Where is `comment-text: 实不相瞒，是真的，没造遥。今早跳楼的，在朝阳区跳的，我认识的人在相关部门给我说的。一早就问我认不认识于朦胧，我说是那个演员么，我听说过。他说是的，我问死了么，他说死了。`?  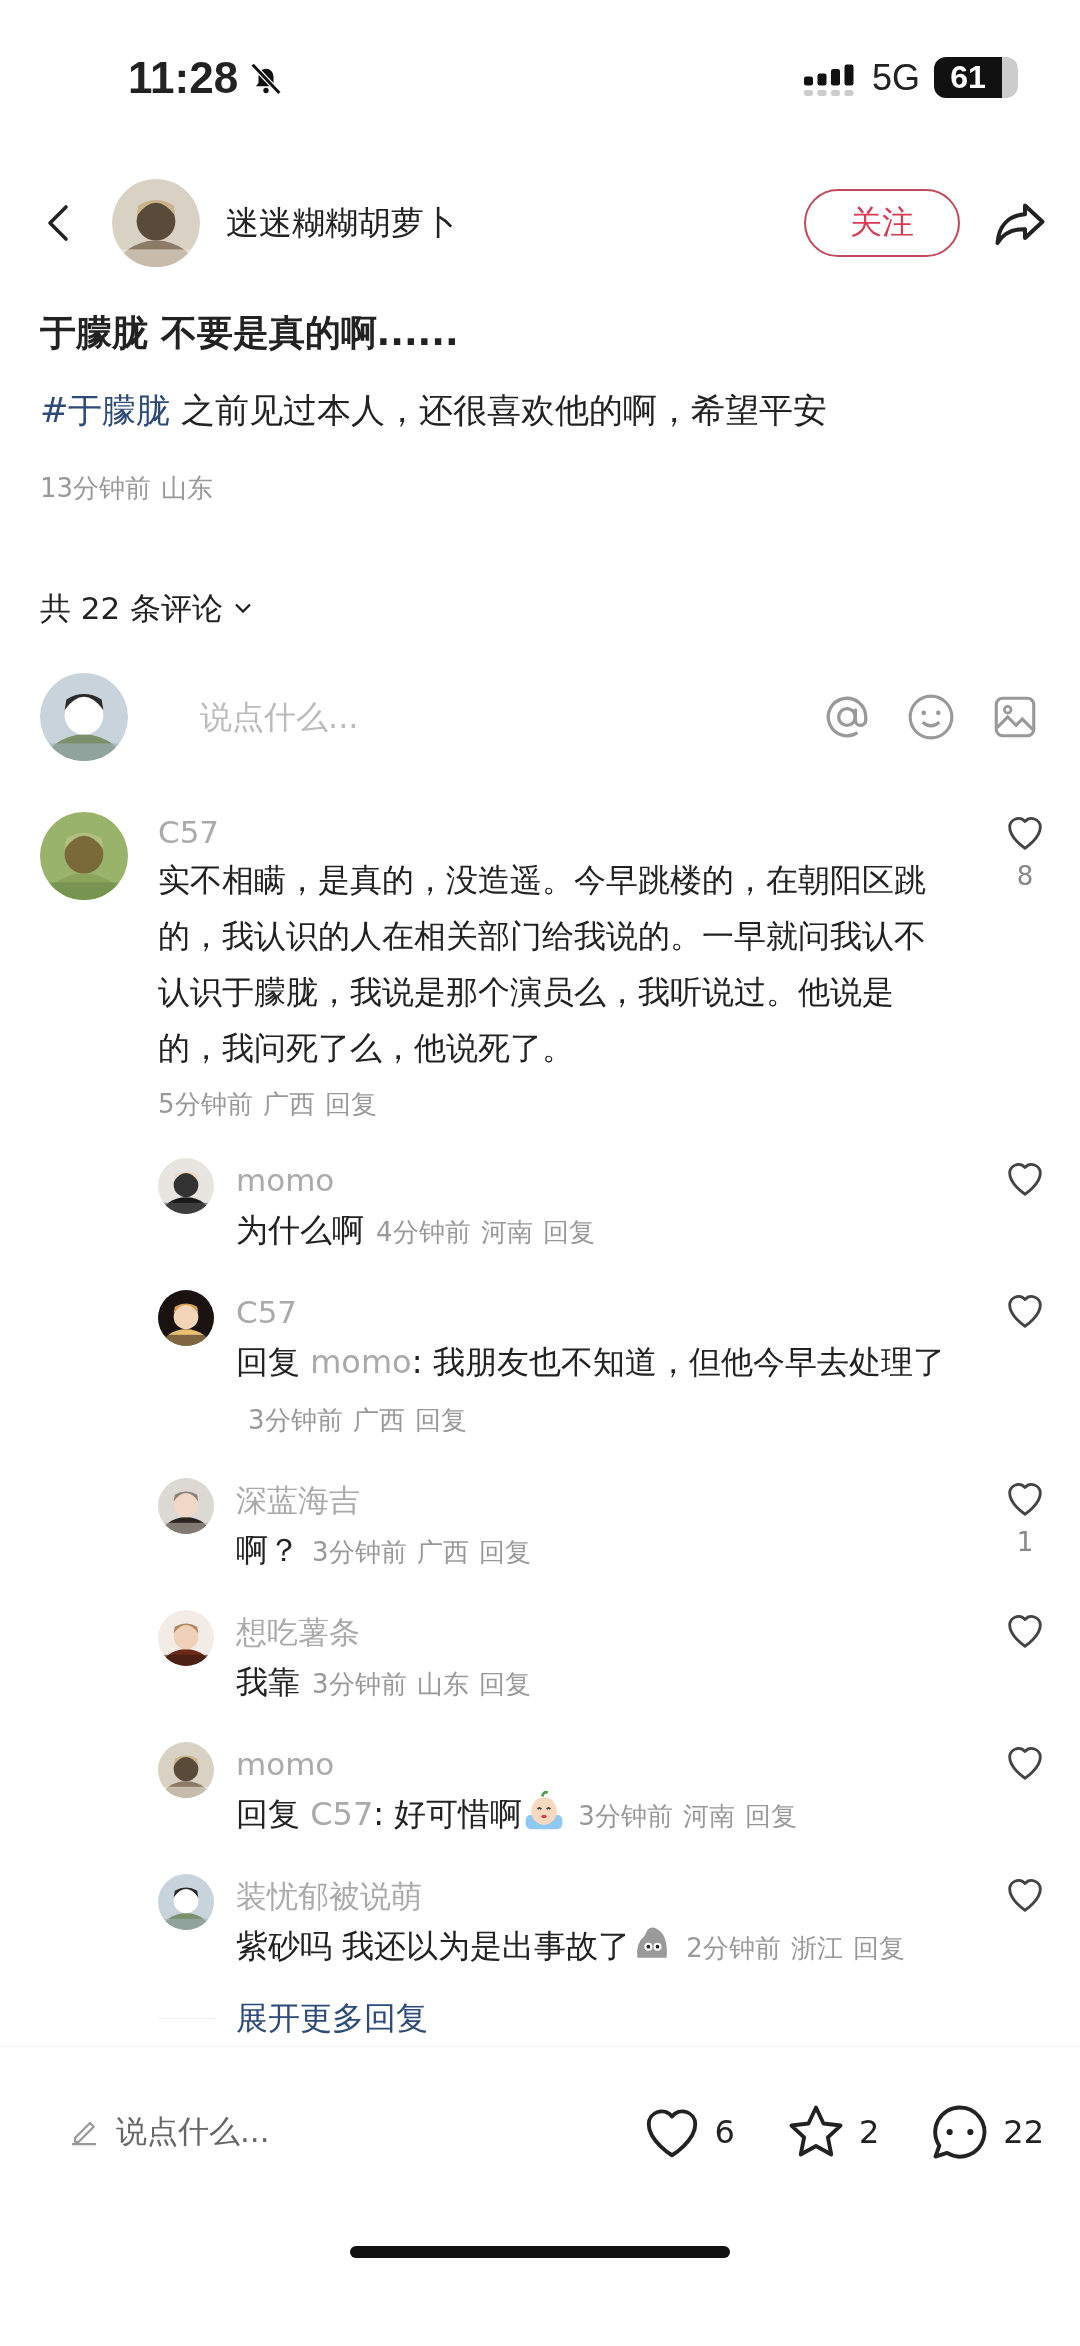 comment-text: 实不相瞒，是真的，没造遥。今早跳楼的，在朝阳区跳的，我认识的人在相关部门给我说的。一早就问我认不认识于朦胧，我说是那个演员么，我听说过。他说是的，我问死了么，他说死了。 is located at coordinates (542, 964).